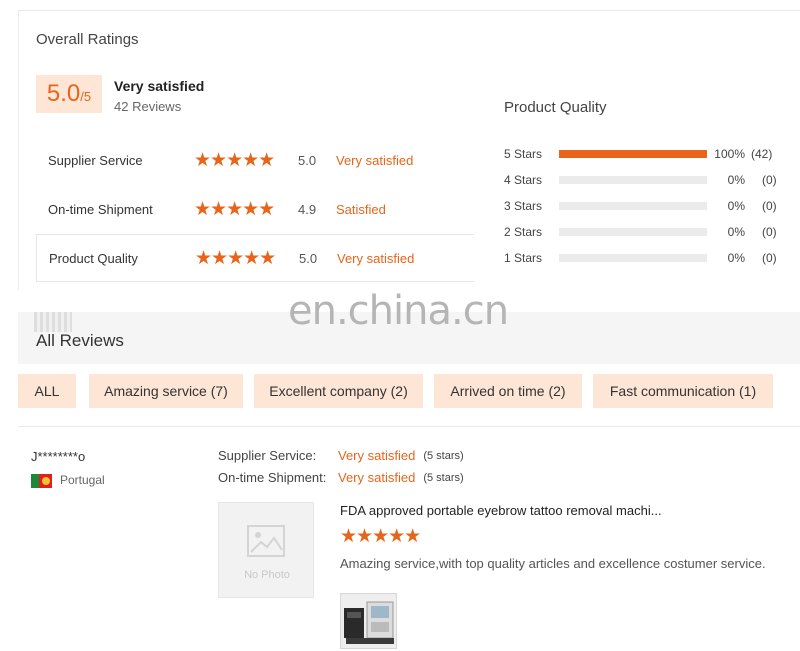 This screenshot has width=800, height=651. What do you see at coordinates (159, 86) in the screenshot?
I see `overall-score-label: Very satisfied` at bounding box center [159, 86].